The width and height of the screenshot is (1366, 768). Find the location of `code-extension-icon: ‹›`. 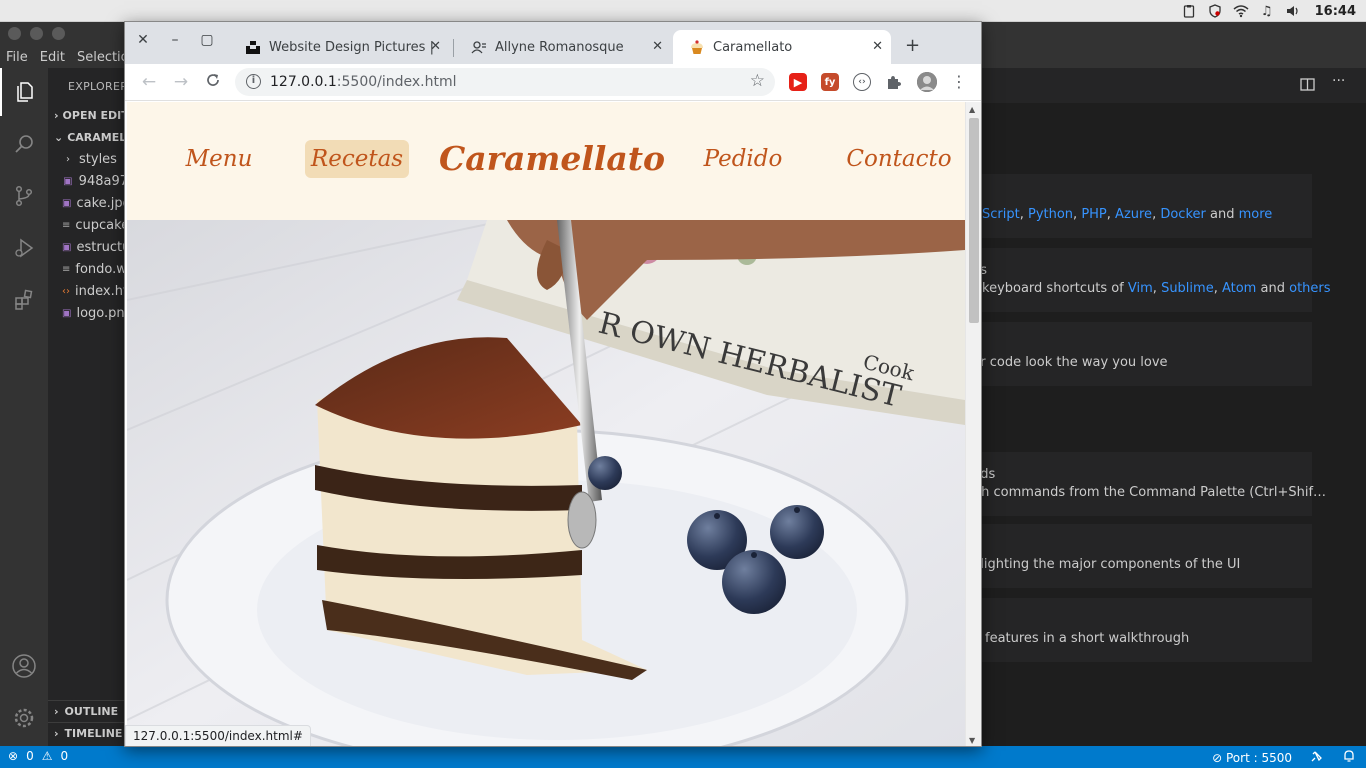

code-extension-icon: ‹› is located at coordinates (862, 82).